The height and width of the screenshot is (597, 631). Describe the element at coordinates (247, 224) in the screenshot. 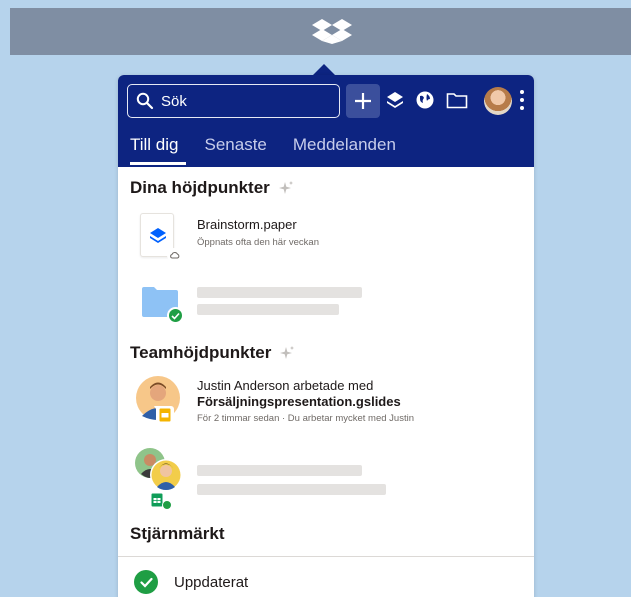

I see `item-title: Brainstorm.paper` at that location.